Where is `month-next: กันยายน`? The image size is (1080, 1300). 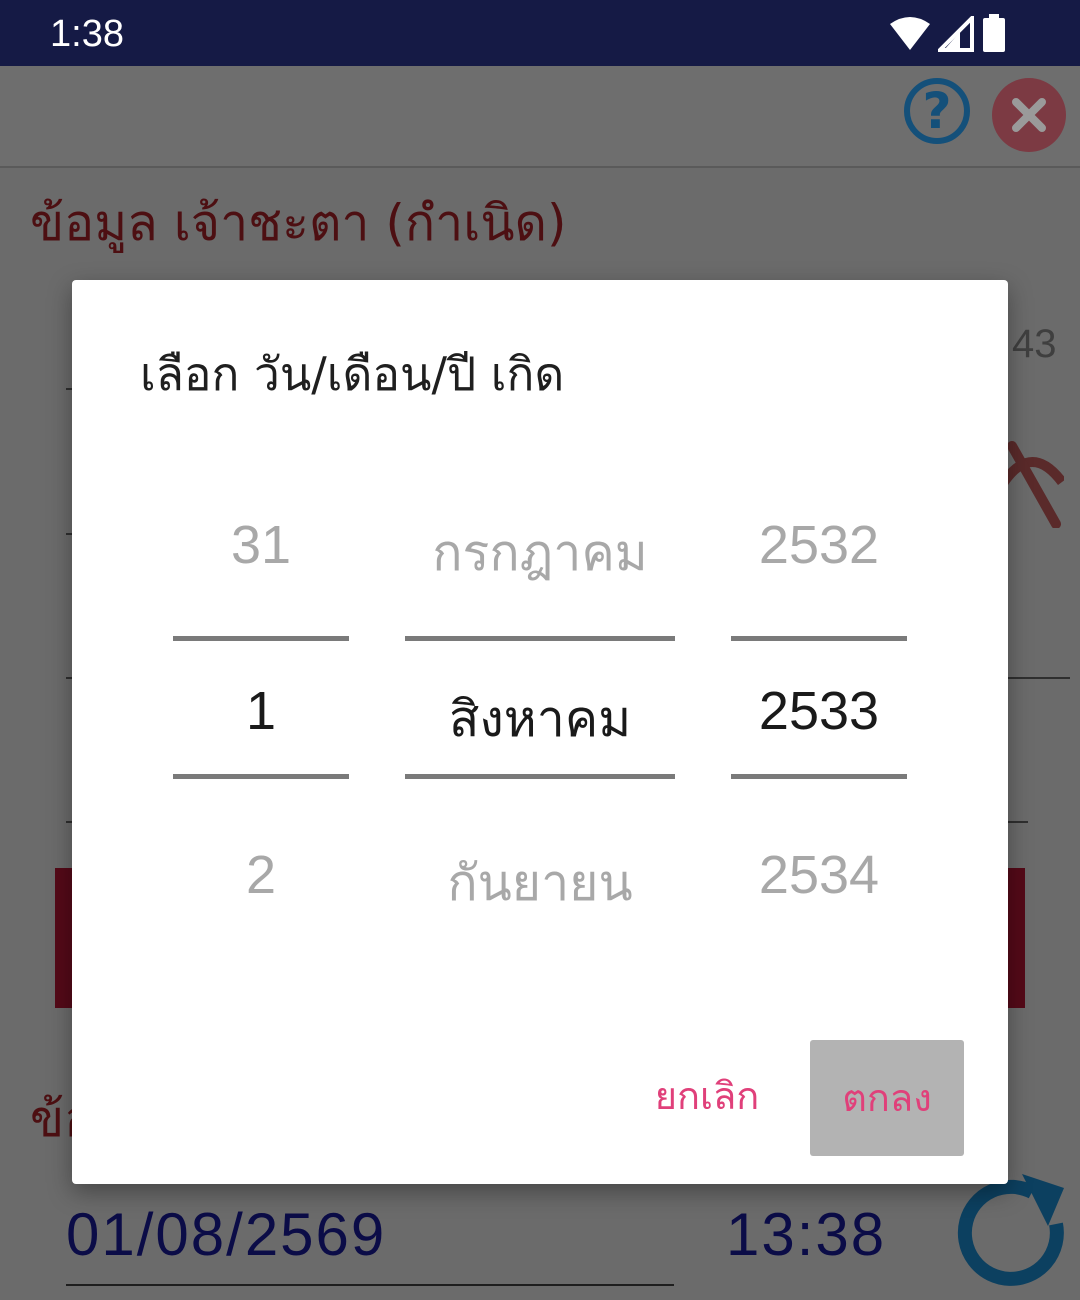
month-next: กันยายน is located at coordinates (540, 883).